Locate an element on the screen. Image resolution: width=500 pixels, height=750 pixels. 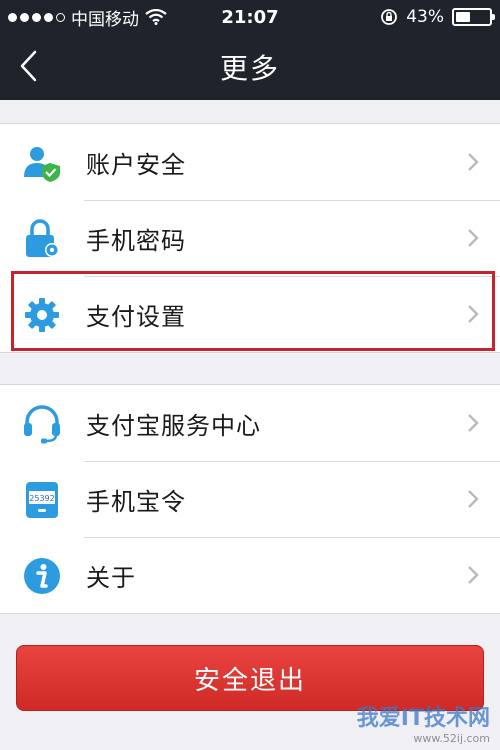
nav-bar: 更多 is located at coordinates (250, 67).